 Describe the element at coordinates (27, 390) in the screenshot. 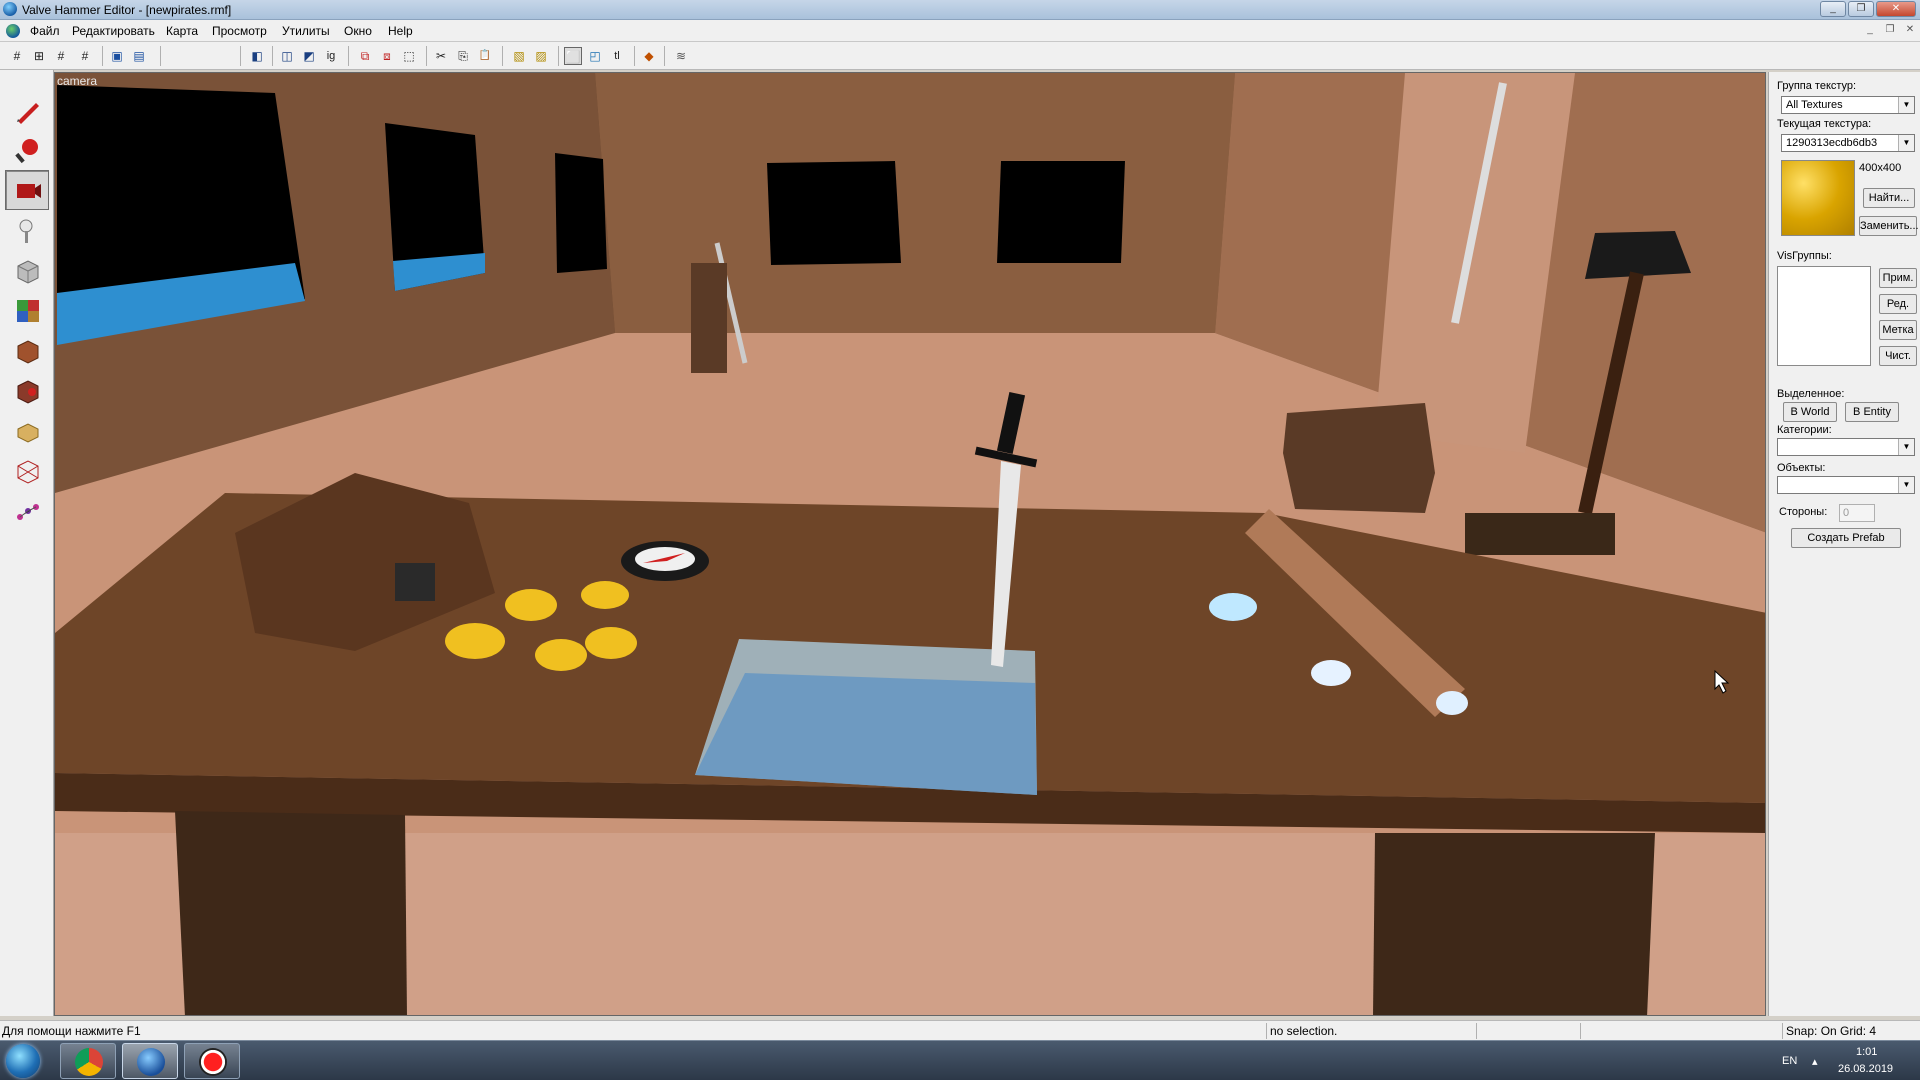

I see `decal-tool-icon` at that location.